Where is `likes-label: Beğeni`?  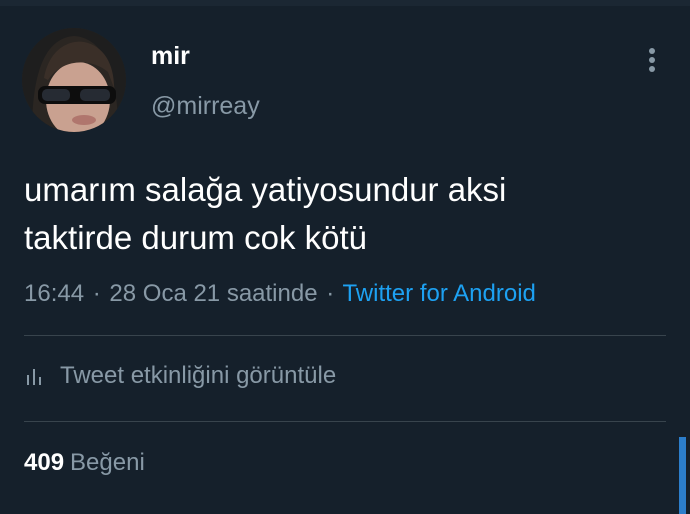
likes-label: Beğeni is located at coordinates (107, 462).